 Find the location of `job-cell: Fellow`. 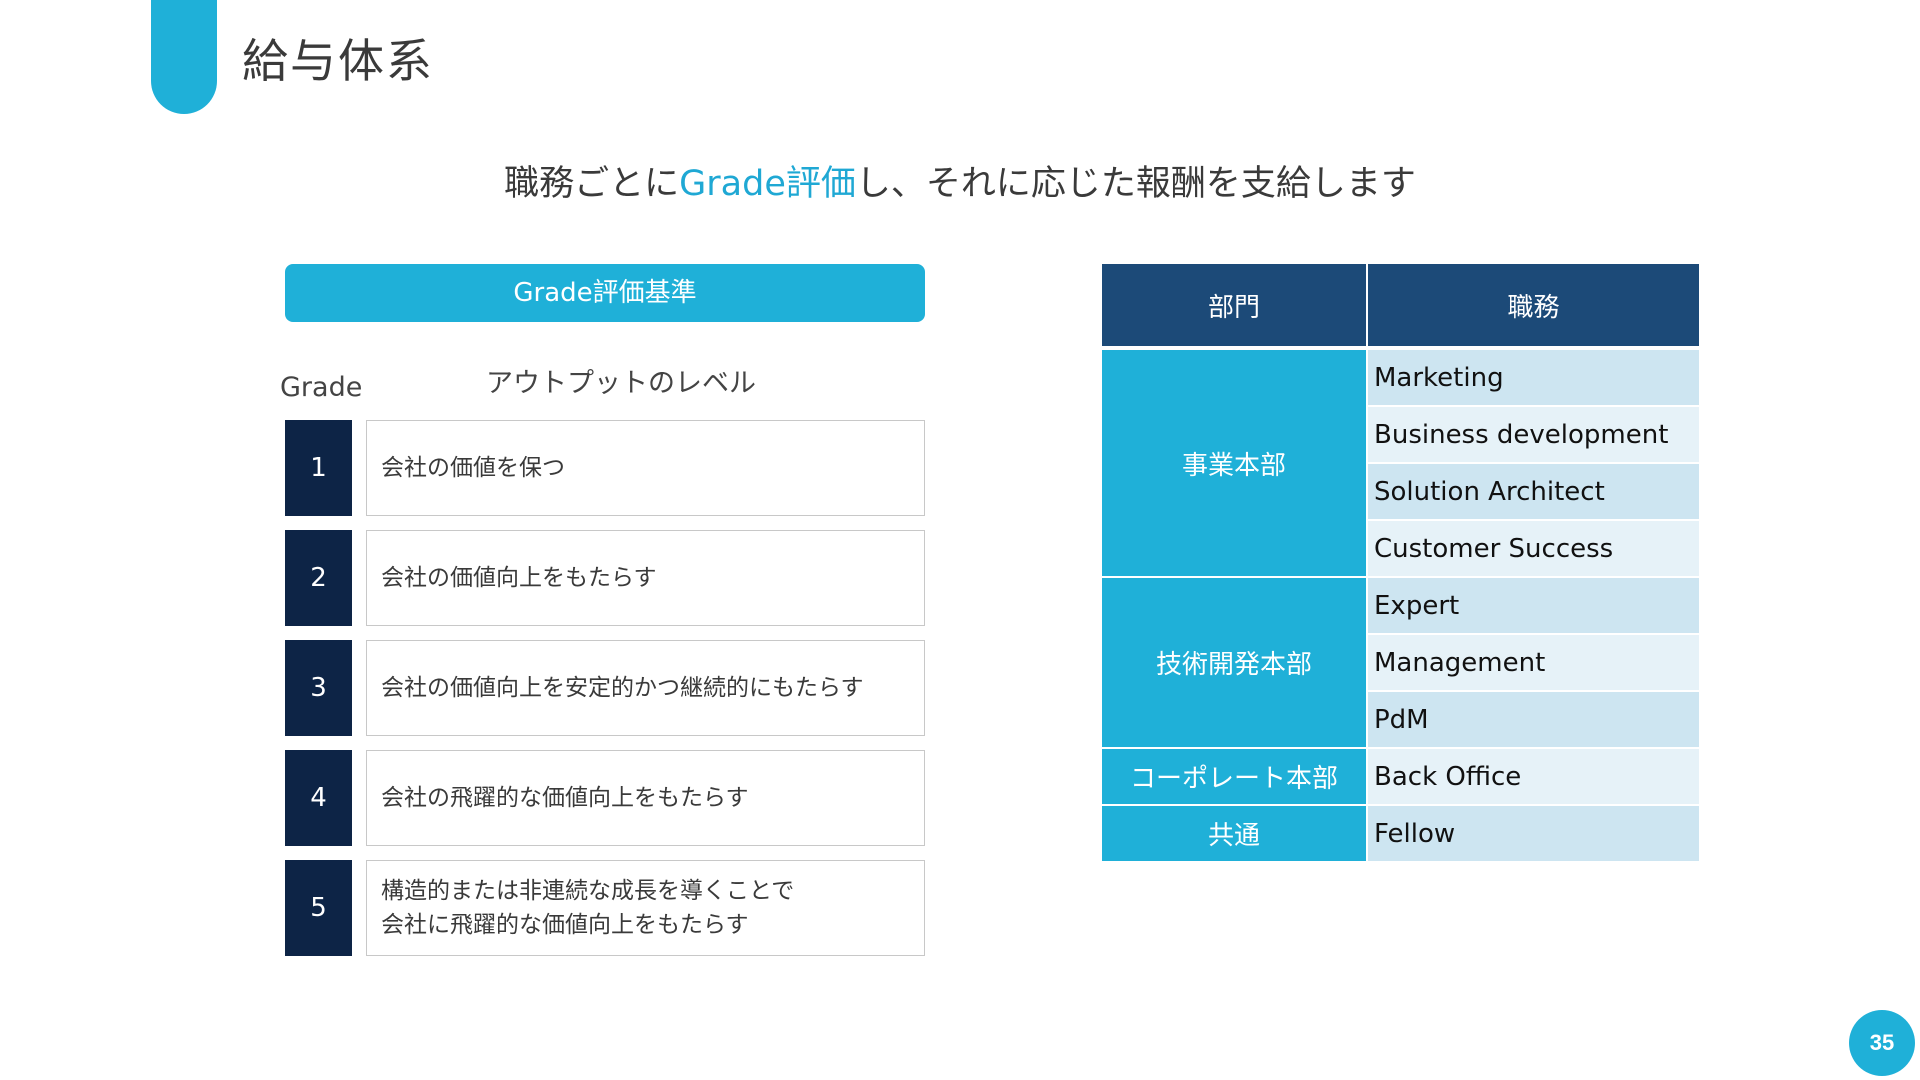

job-cell: Fellow is located at coordinates (1533, 834).